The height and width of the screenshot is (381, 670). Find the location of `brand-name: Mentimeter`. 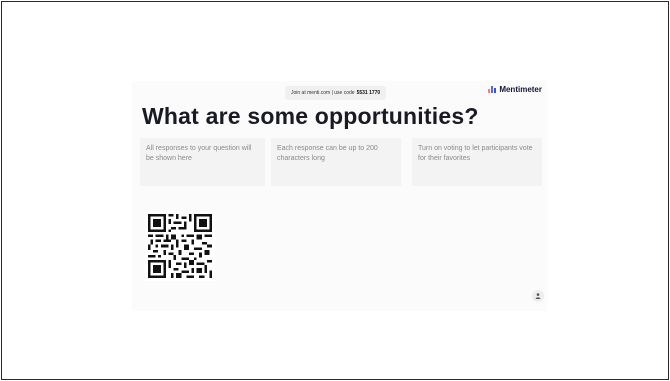

brand-name: Mentimeter is located at coordinates (520, 89).